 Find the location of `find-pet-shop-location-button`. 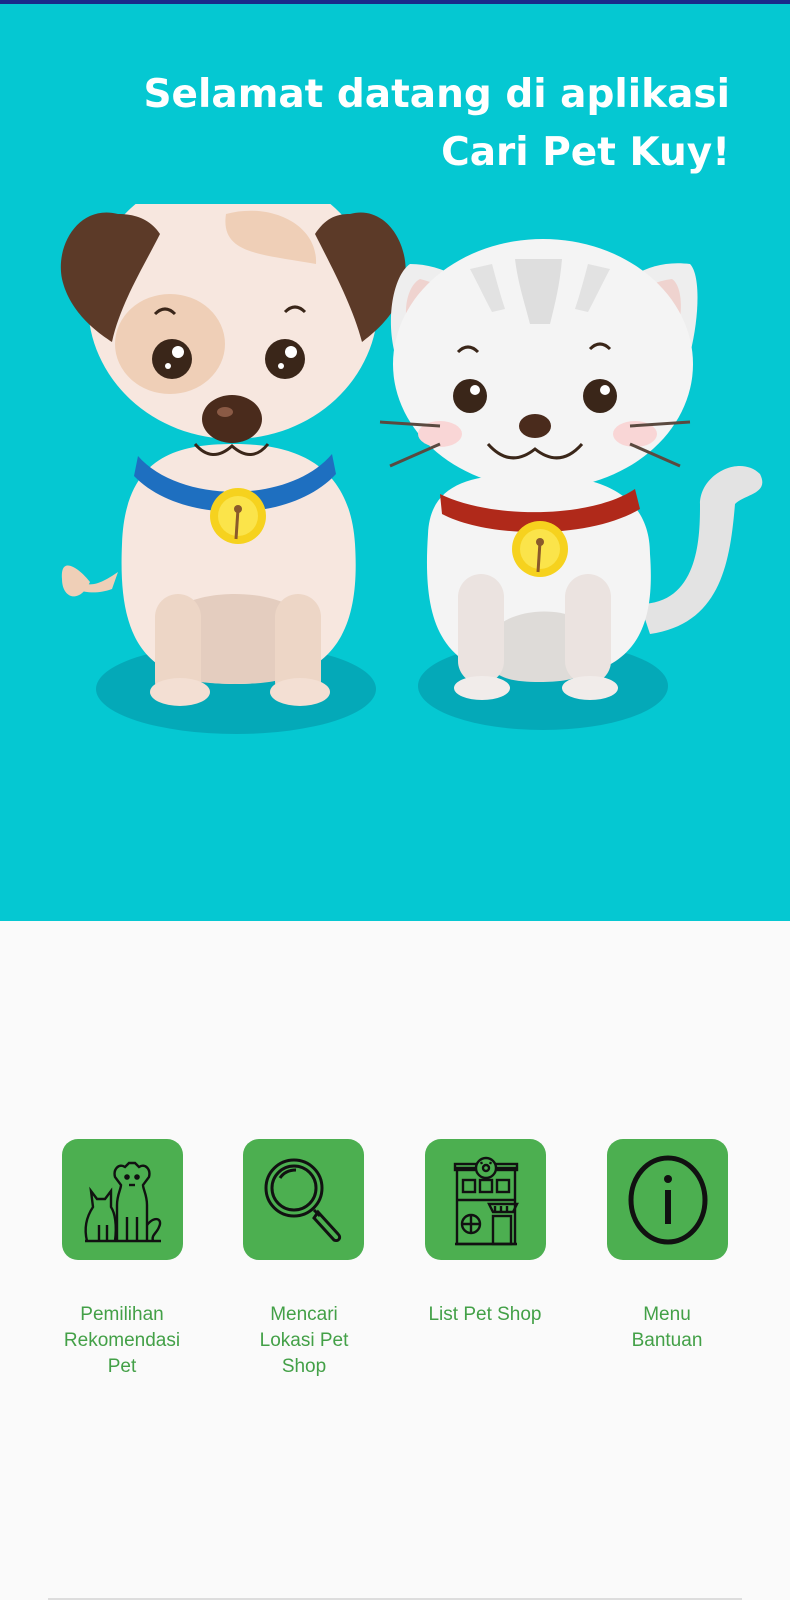

find-pet-shop-location-button is located at coordinates (303, 1199).